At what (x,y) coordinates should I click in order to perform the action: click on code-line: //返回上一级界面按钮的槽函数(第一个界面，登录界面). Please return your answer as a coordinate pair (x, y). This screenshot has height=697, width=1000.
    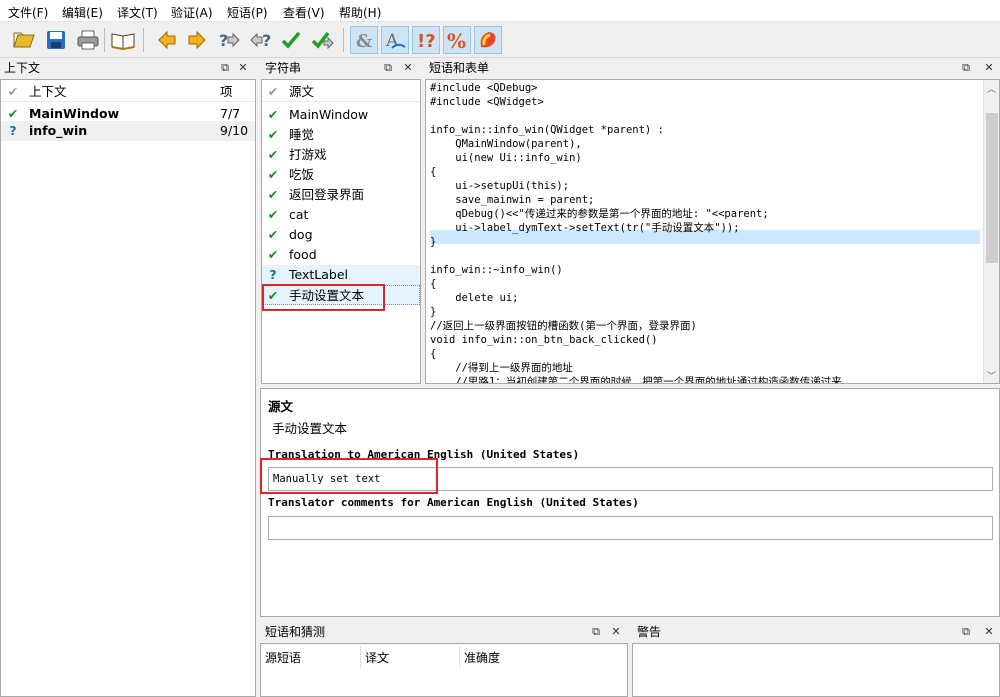
    Looking at the image, I should click on (563, 326).